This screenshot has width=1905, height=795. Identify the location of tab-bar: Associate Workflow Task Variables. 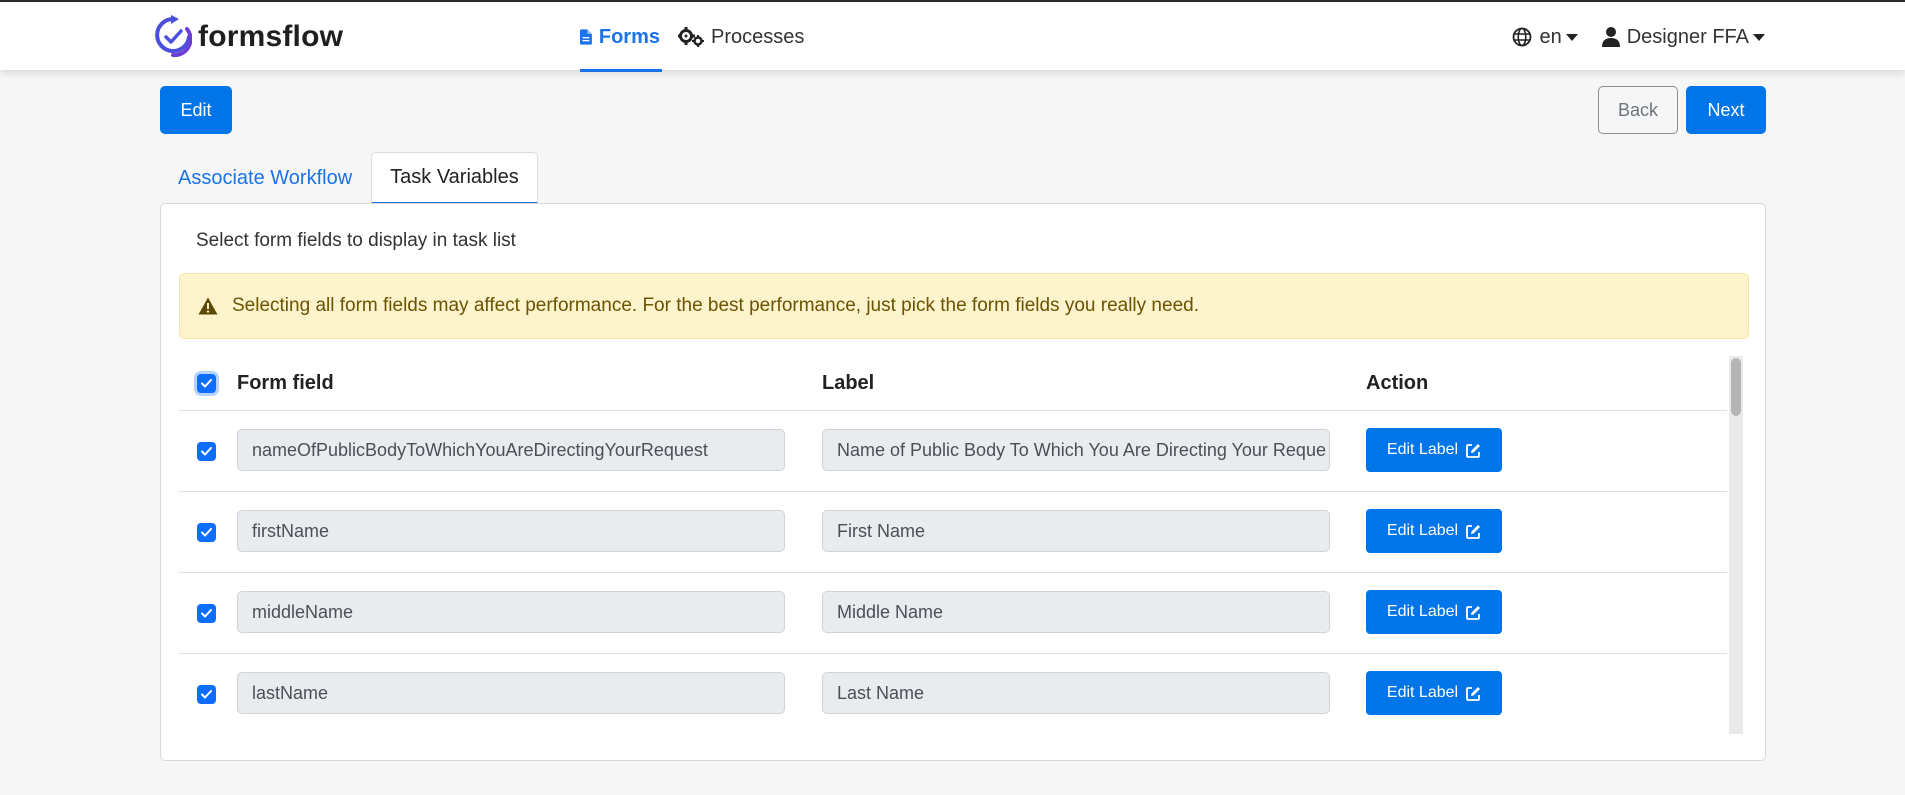
(349, 178).